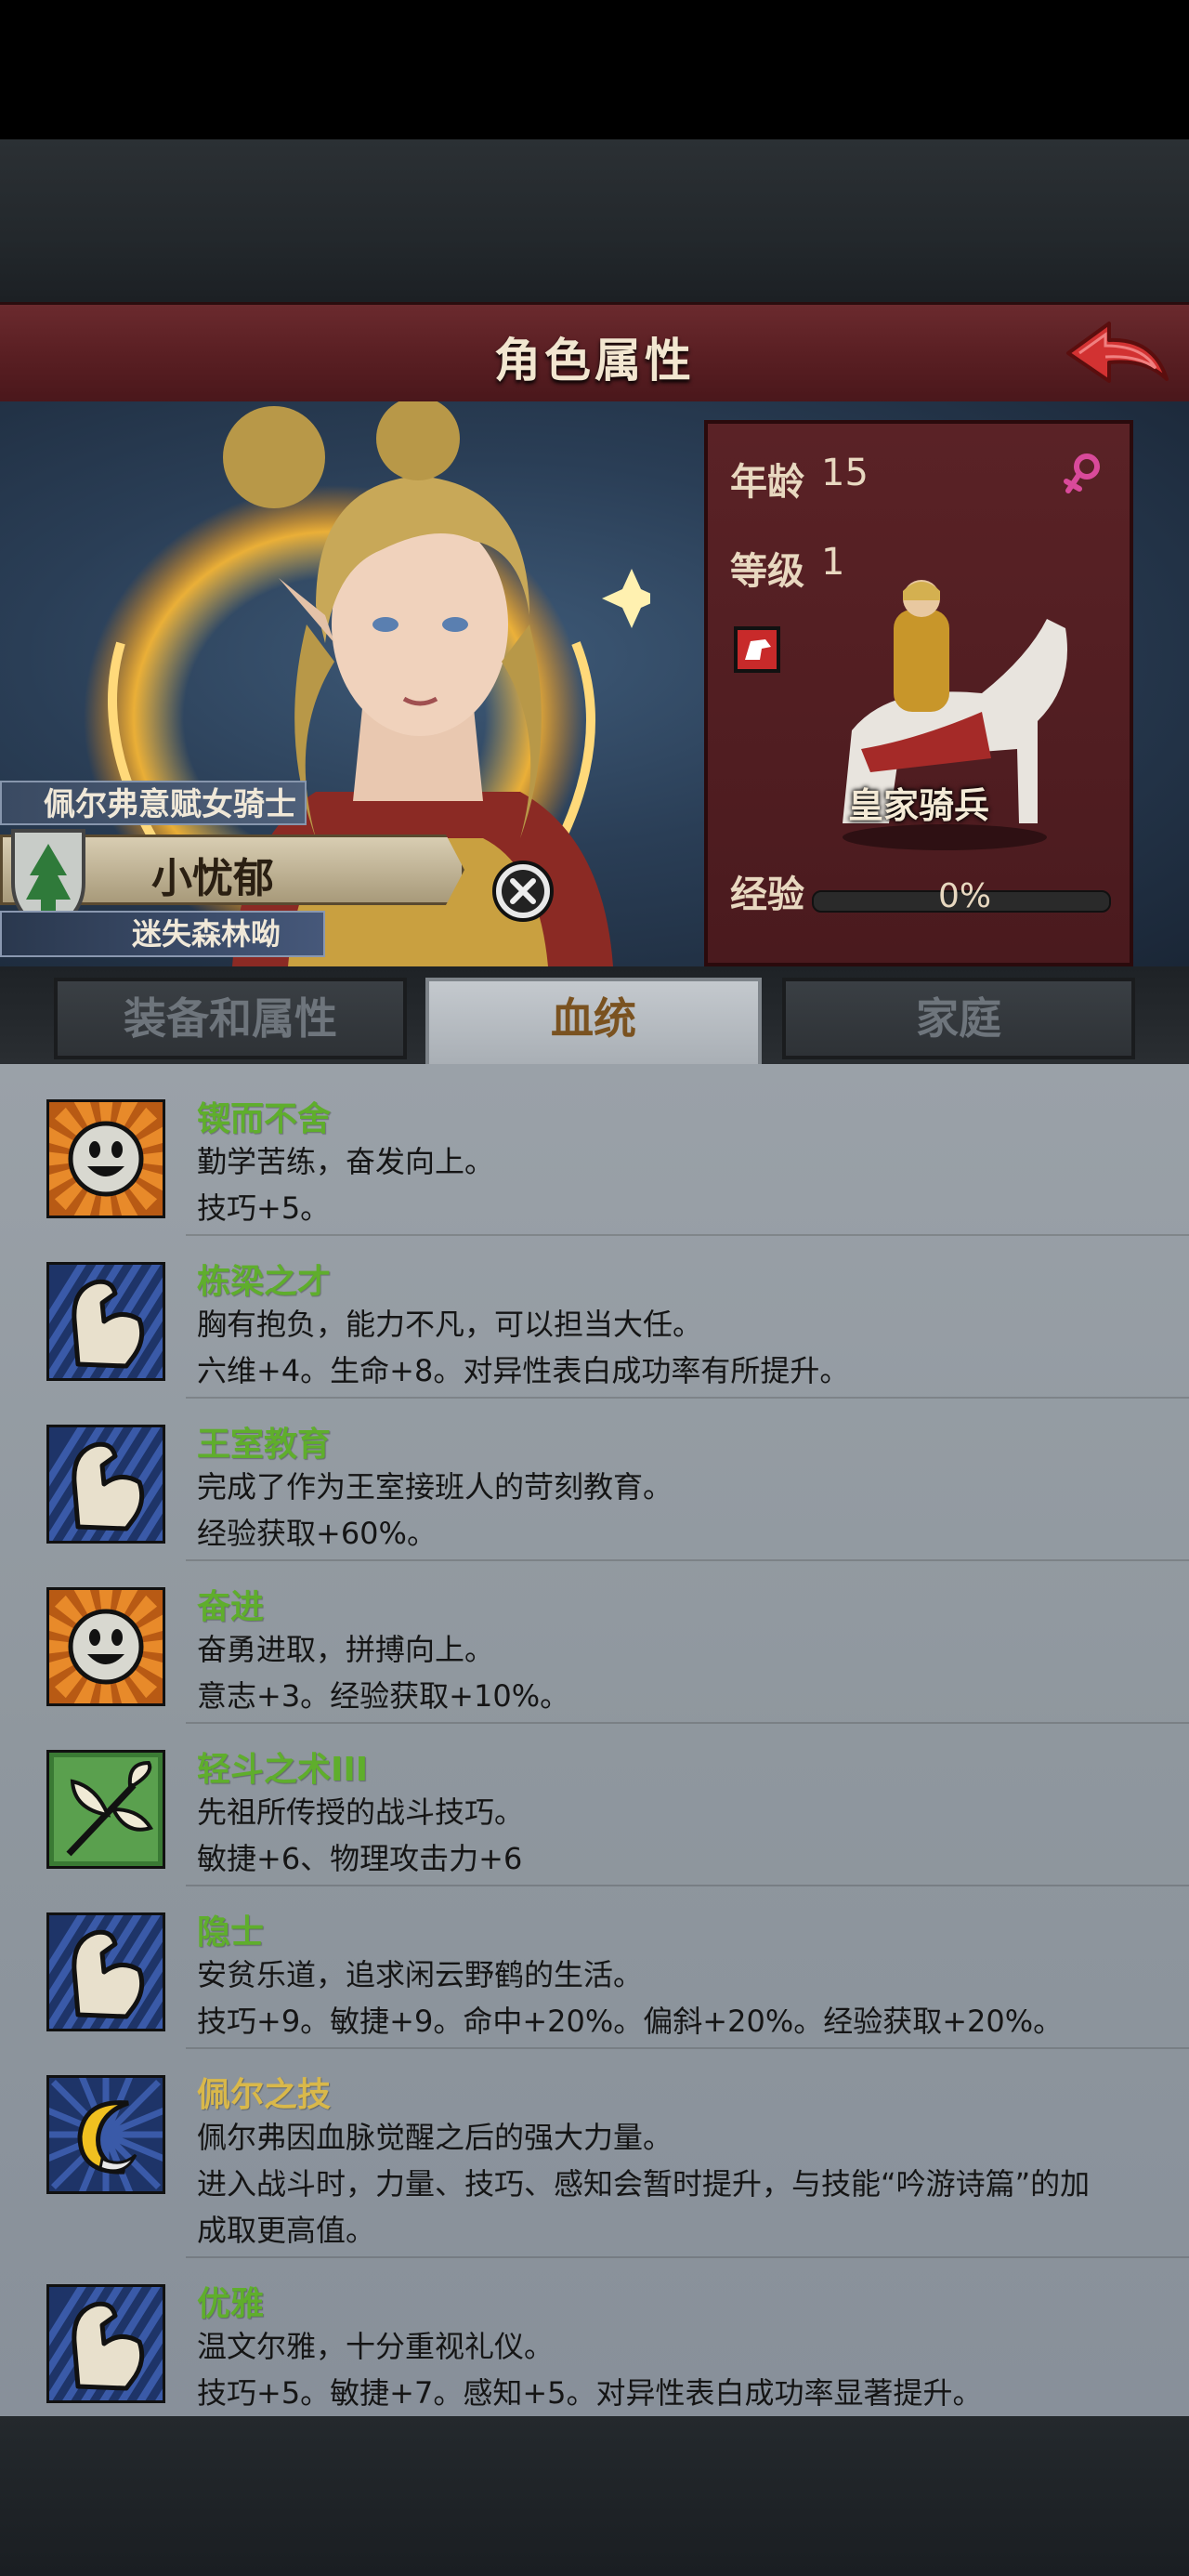  What do you see at coordinates (1116, 356) in the screenshot?
I see `back-arrow-icon` at bounding box center [1116, 356].